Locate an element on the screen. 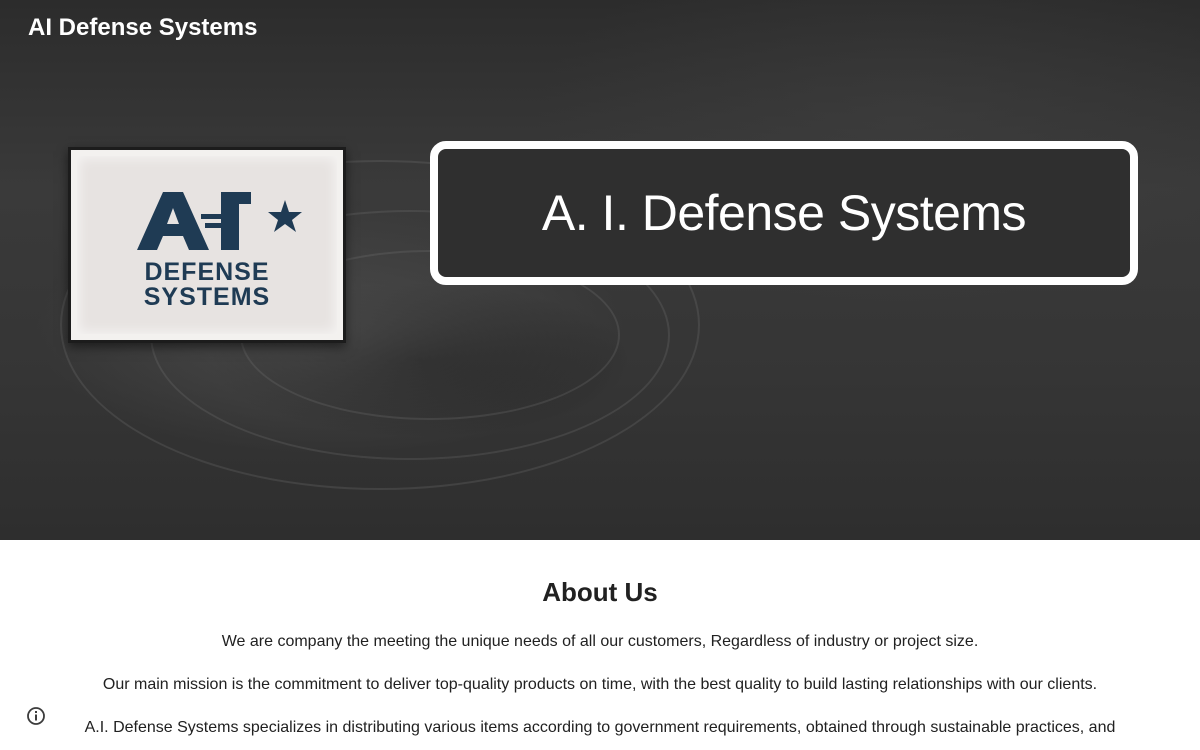 The image size is (1200, 750). headline-text: A. I. Defense Systems is located at coordinates (784, 213).